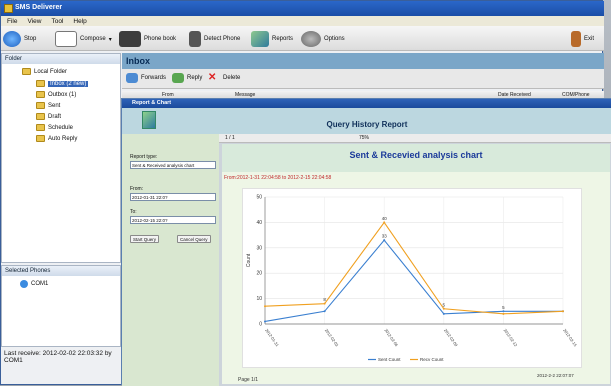 The width and height of the screenshot is (611, 386). Describe the element at coordinates (145, 239) in the screenshot. I see `start-query-button: Start Query` at that location.